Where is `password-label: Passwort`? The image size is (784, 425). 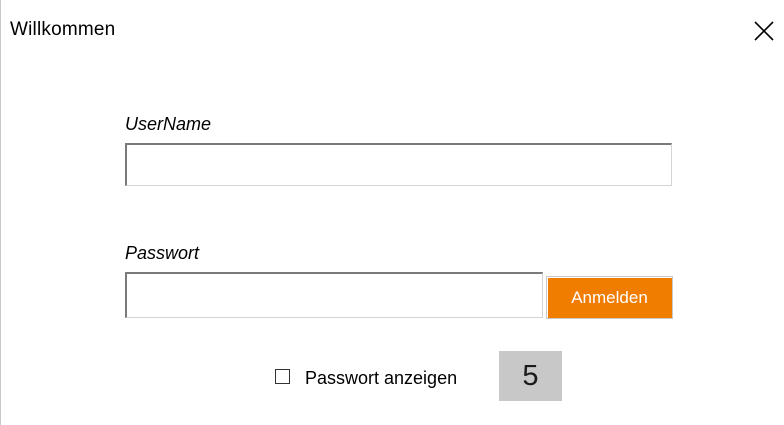 password-label: Passwort is located at coordinates (162, 253).